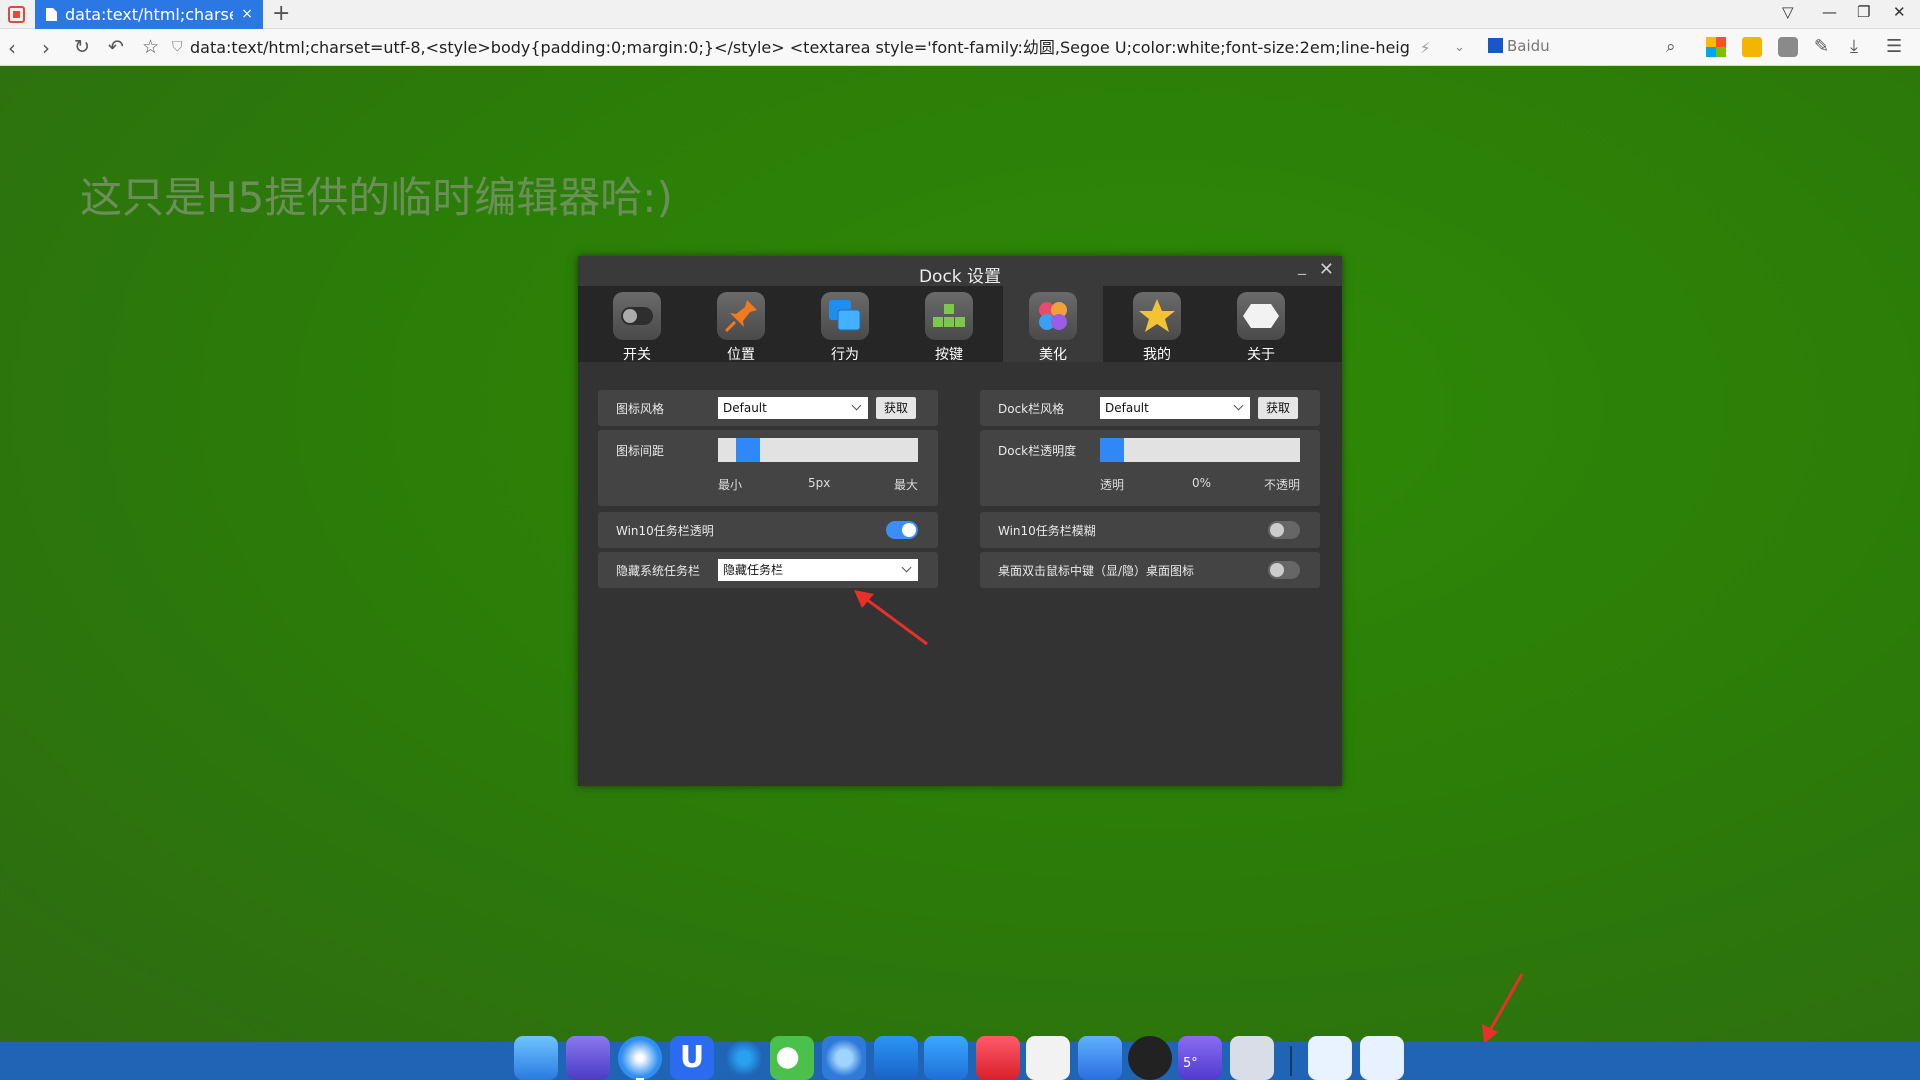  What do you see at coordinates (1829, 12) in the screenshot?
I see `minimize-icon: —` at bounding box center [1829, 12].